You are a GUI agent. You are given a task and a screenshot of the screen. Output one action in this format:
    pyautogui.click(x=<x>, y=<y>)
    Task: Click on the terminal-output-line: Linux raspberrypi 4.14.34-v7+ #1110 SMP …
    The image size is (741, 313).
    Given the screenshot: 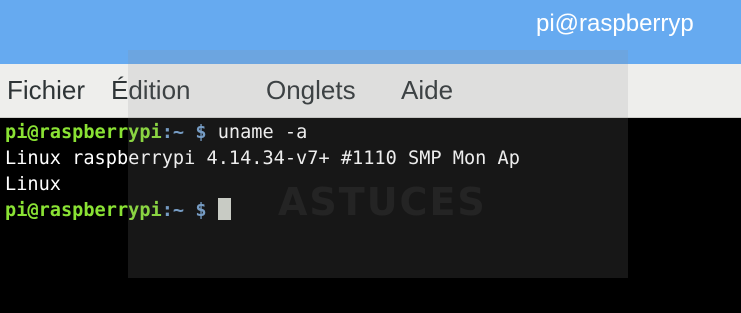 What is the action you would take?
    pyautogui.click(x=262, y=158)
    